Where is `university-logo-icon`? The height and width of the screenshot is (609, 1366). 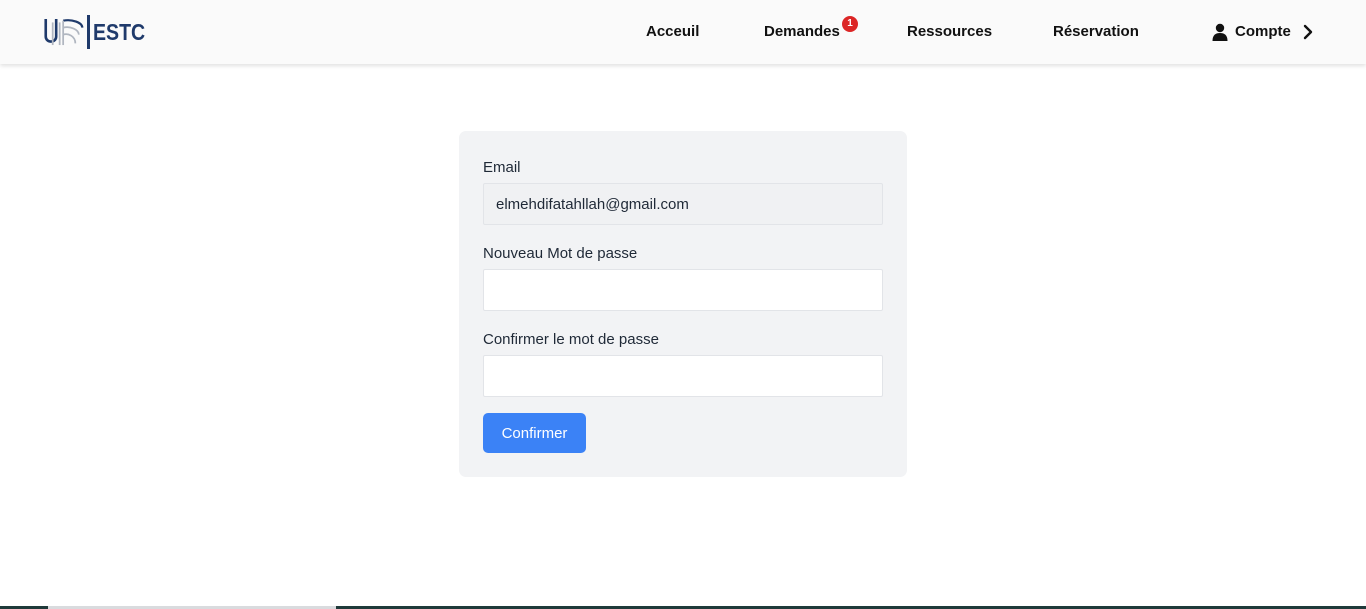 university-logo-icon is located at coordinates (64, 32).